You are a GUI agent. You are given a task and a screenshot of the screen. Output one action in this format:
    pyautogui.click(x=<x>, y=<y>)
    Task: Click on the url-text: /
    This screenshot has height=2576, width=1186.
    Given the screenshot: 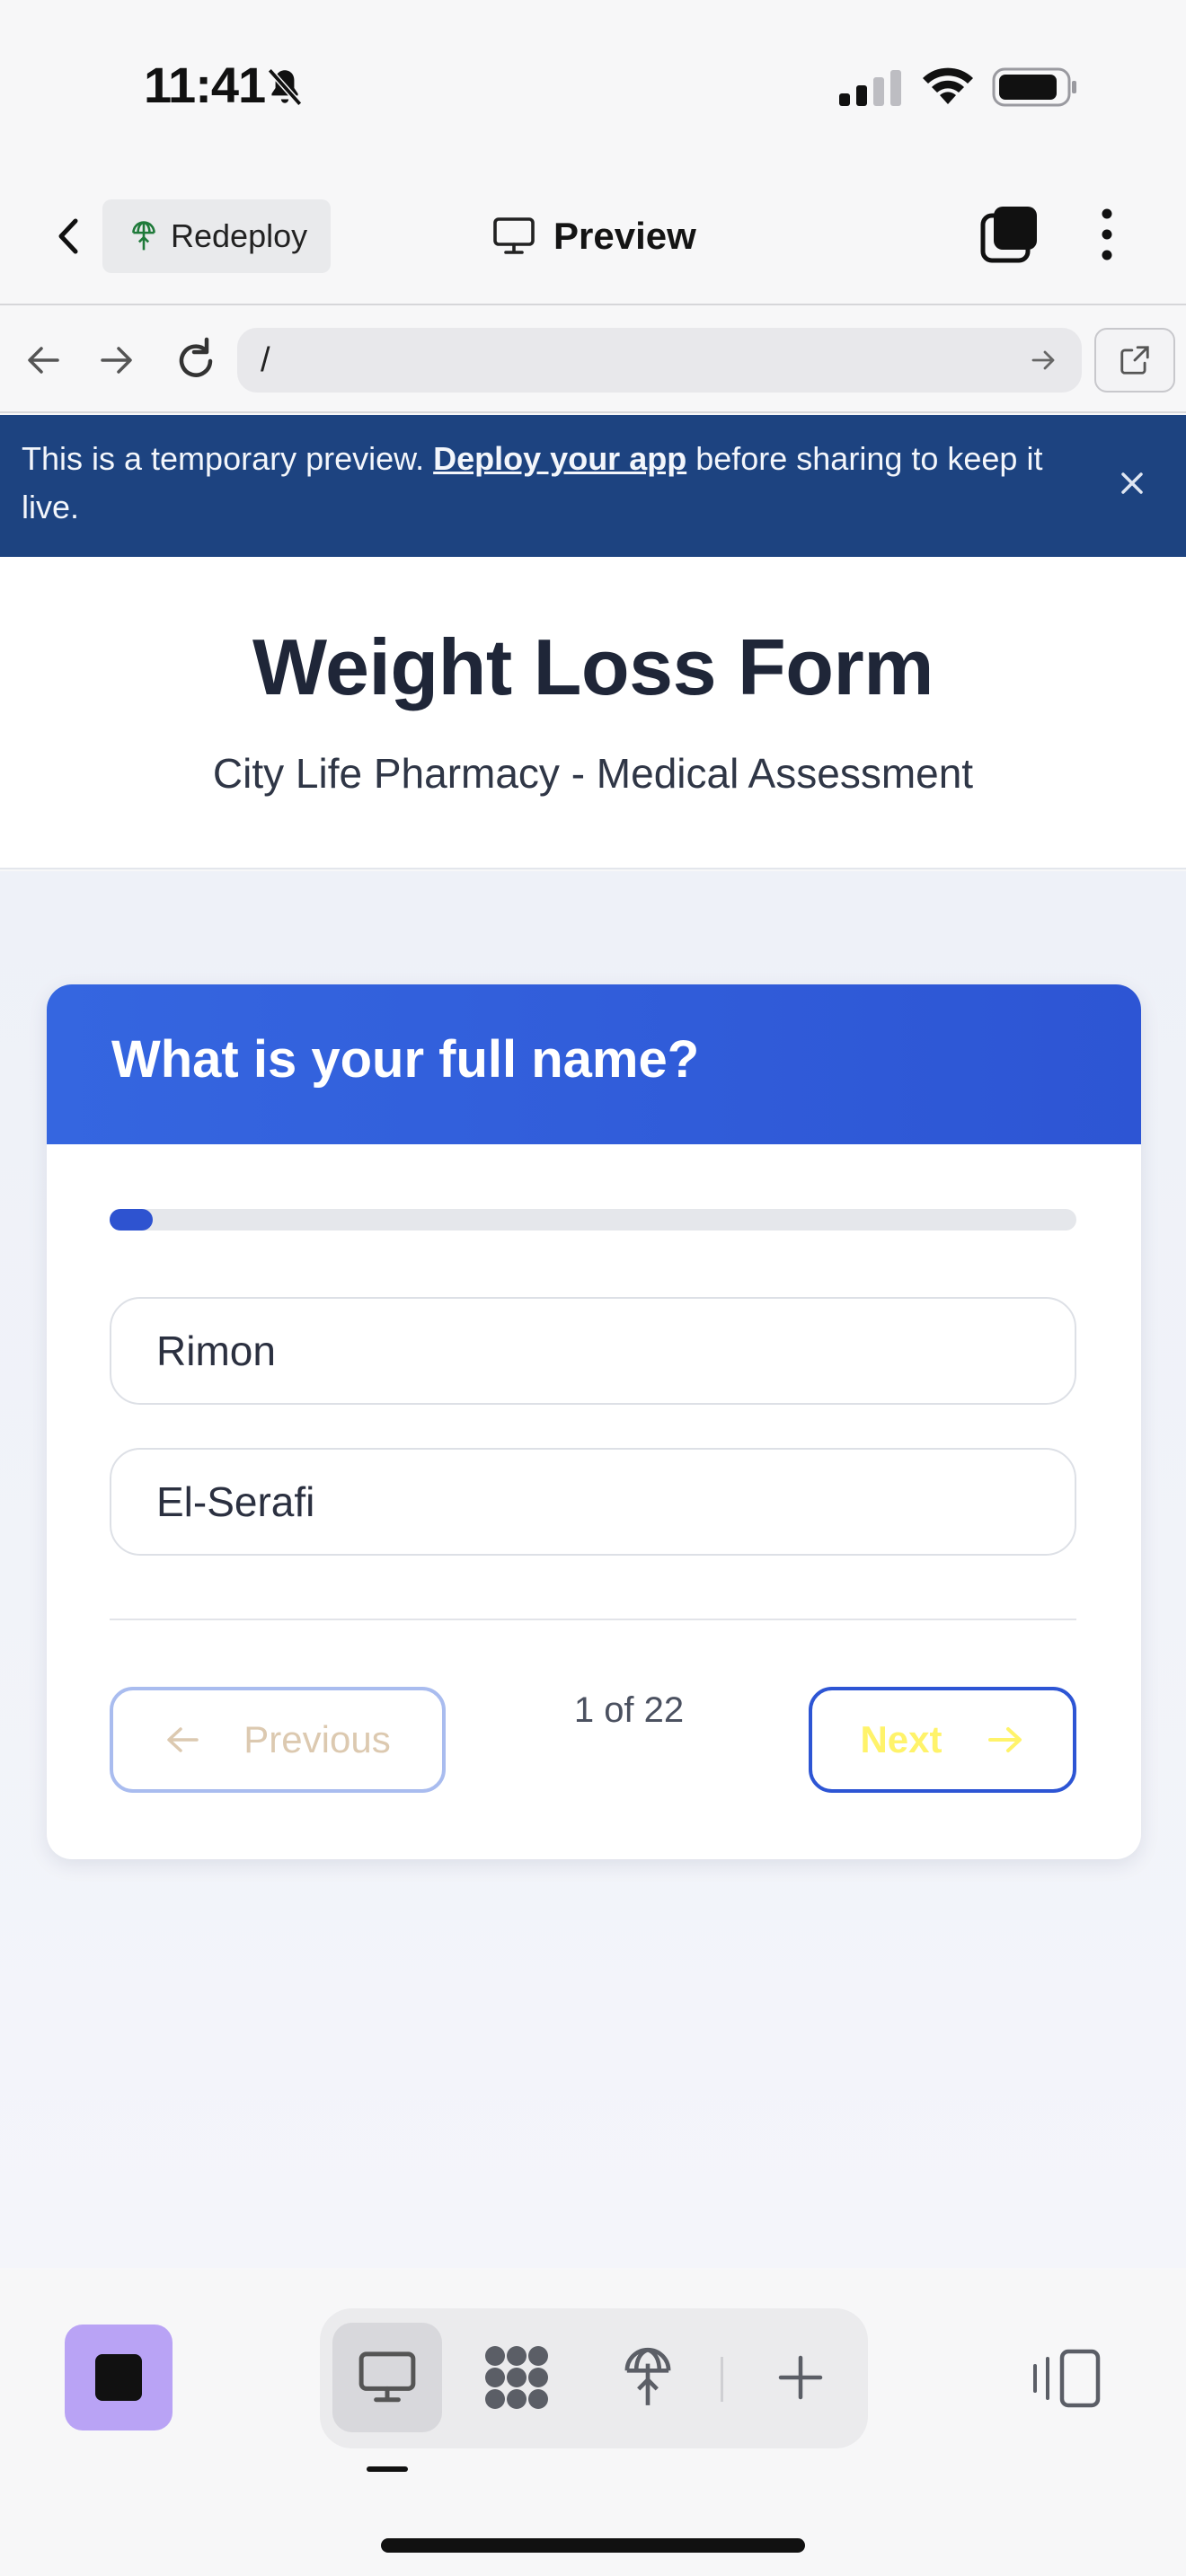 What is the action you would take?
    pyautogui.click(x=265, y=359)
    